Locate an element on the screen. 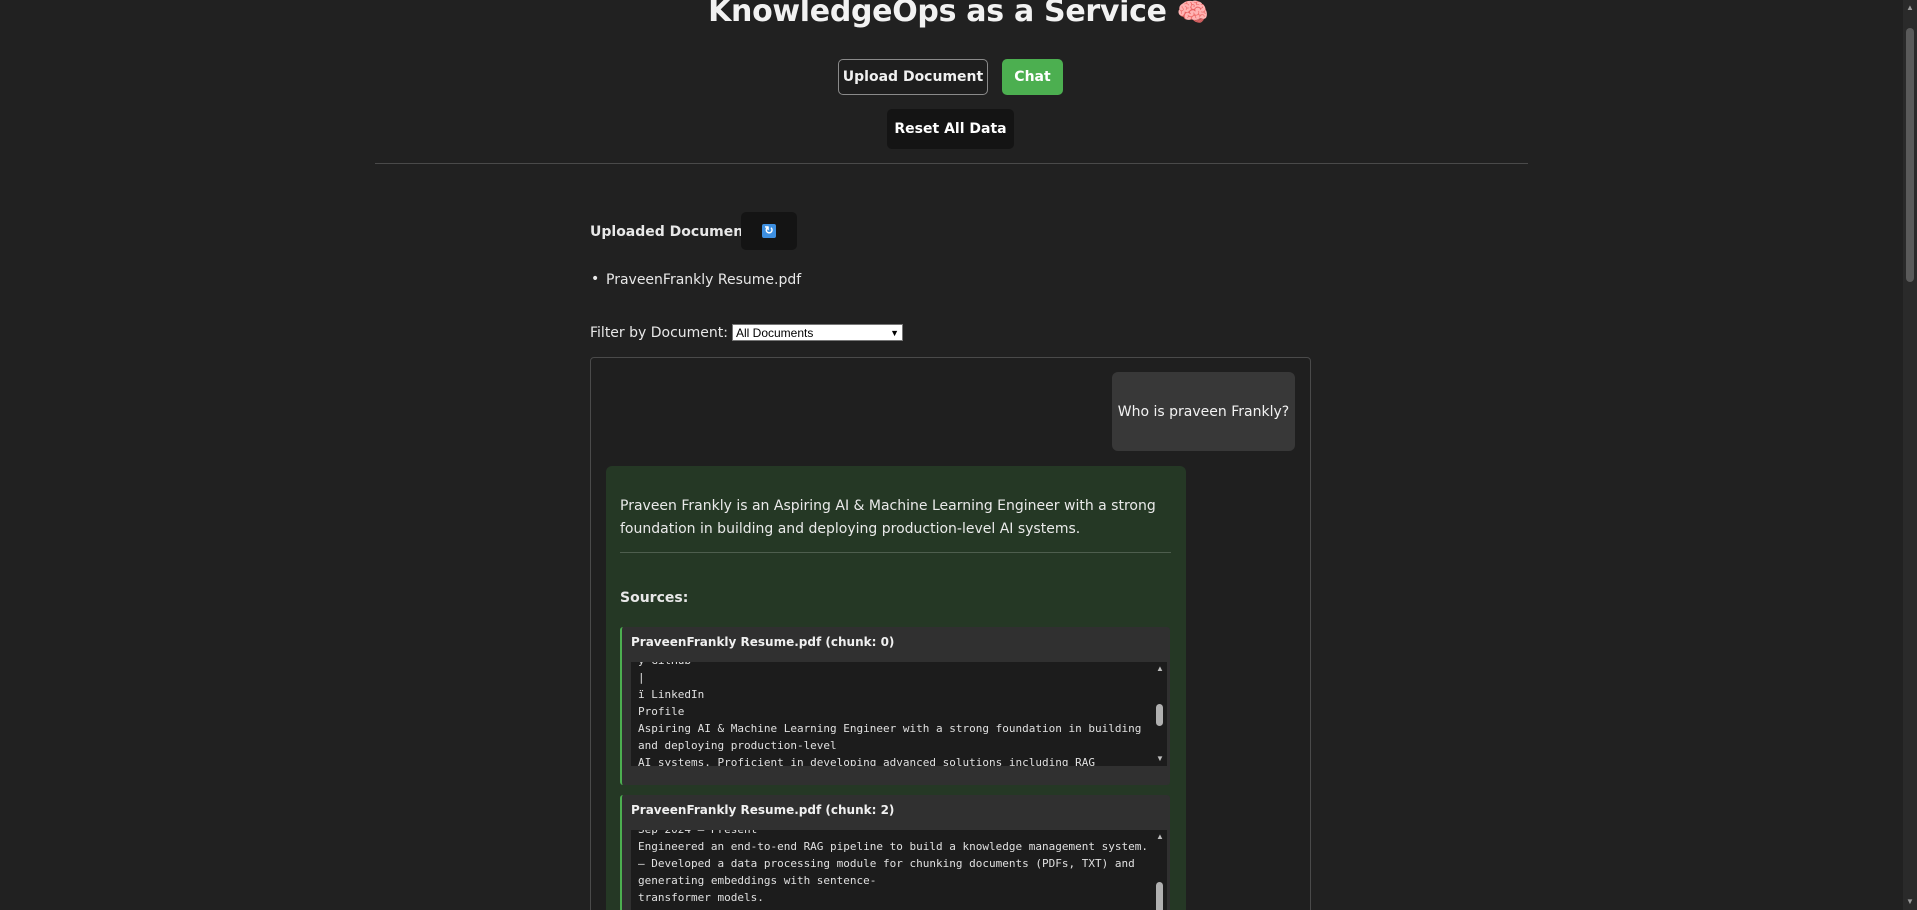  document-filter-select: All Documents ▼ is located at coordinates (817, 332).